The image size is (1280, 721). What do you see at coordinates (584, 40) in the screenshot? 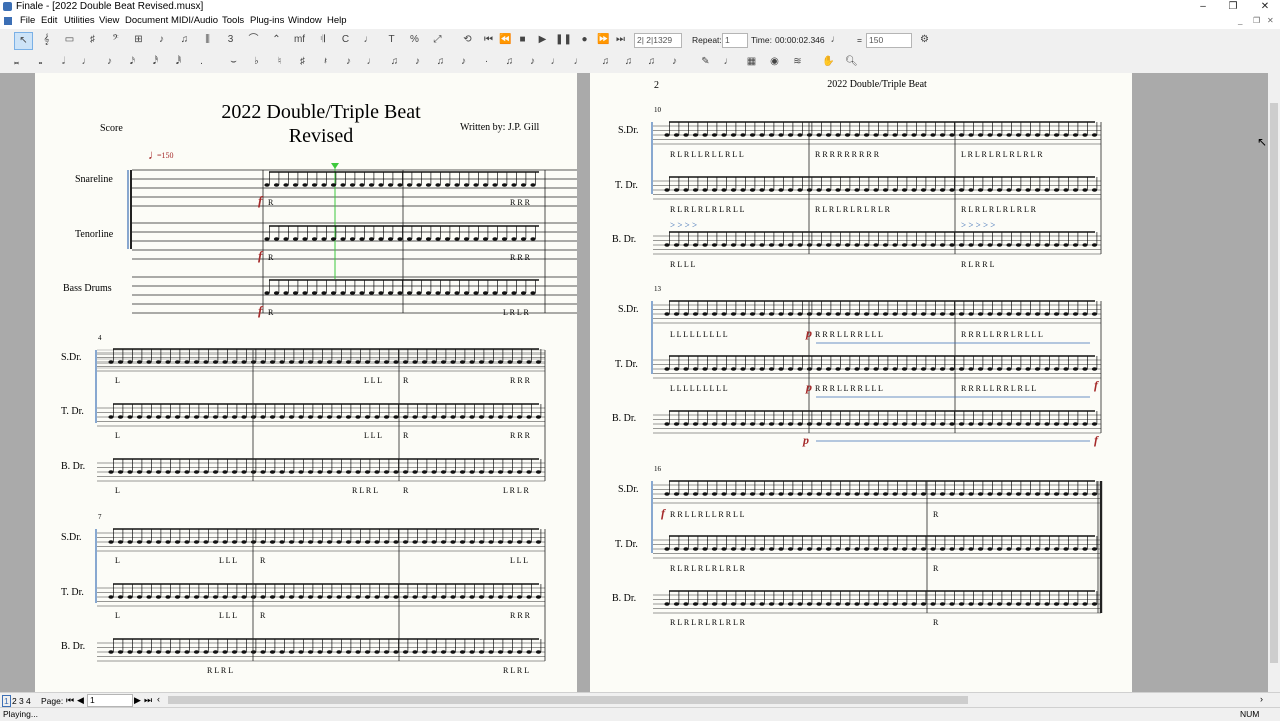
I see `record-icon: ●` at bounding box center [584, 40].